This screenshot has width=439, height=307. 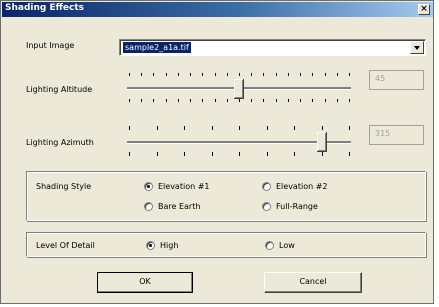 What do you see at coordinates (396, 80) in the screenshot?
I see `altitude-value-box: 45` at bounding box center [396, 80].